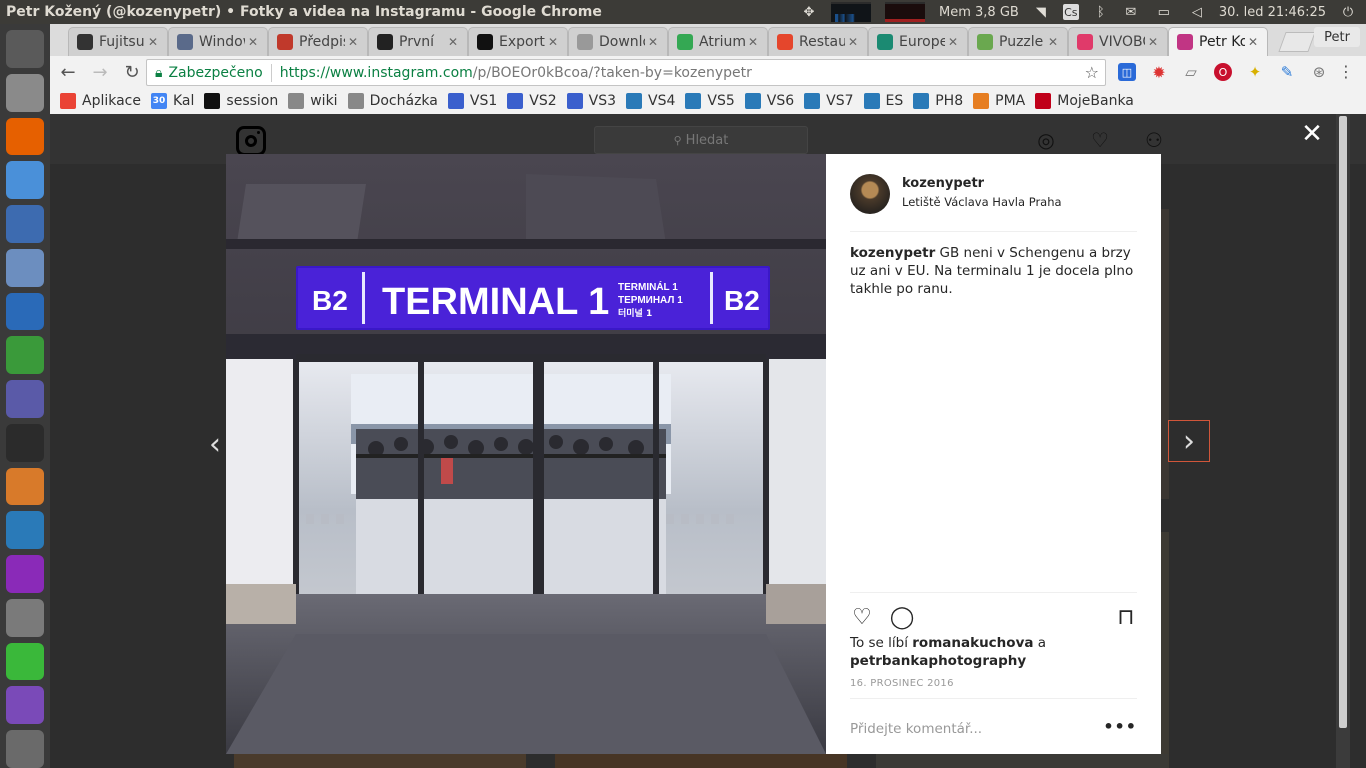 Image resolution: width=1366 pixels, height=768 pixels. I want to click on battery-icon: ▭, so click(1164, 12).